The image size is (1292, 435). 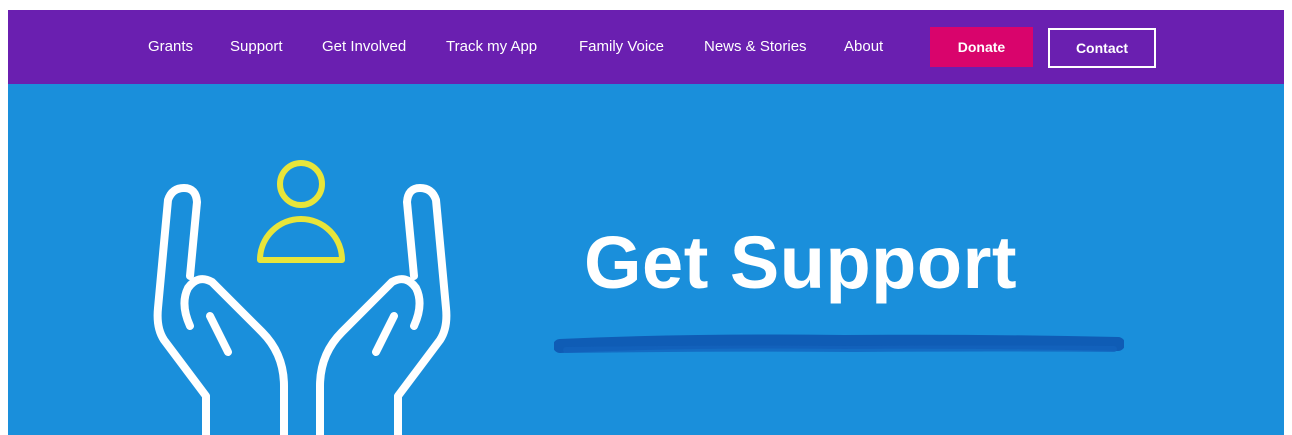 What do you see at coordinates (801, 262) in the screenshot?
I see `hero-title: Get Support` at bounding box center [801, 262].